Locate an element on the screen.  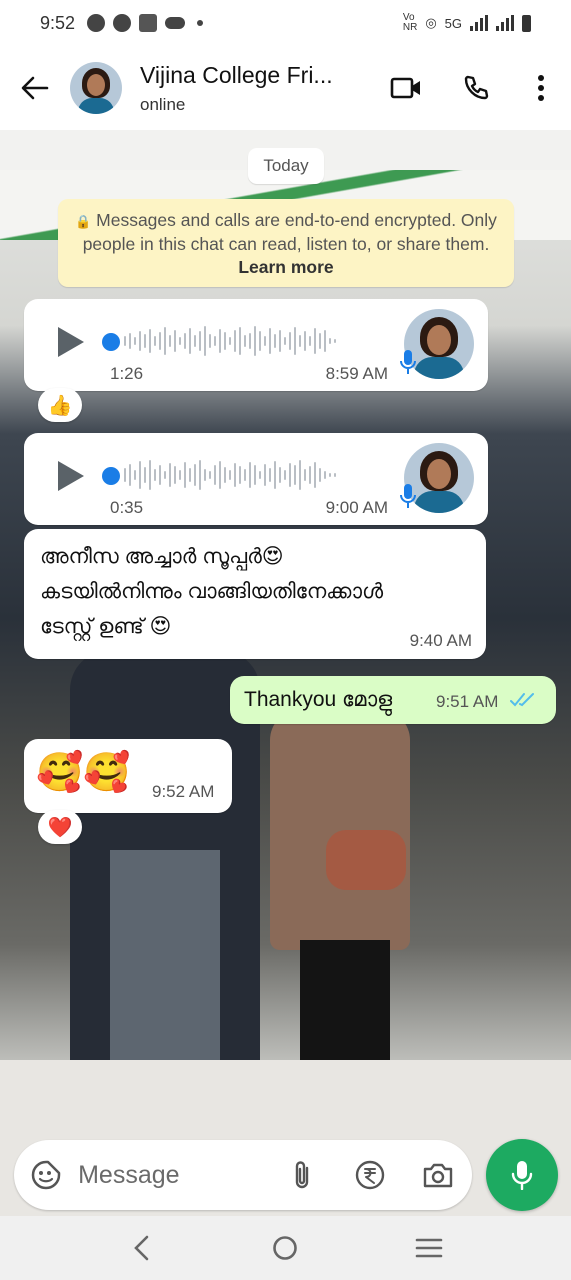
chat-header: Vijina College Fri... online is located at coordinates (285, 88).